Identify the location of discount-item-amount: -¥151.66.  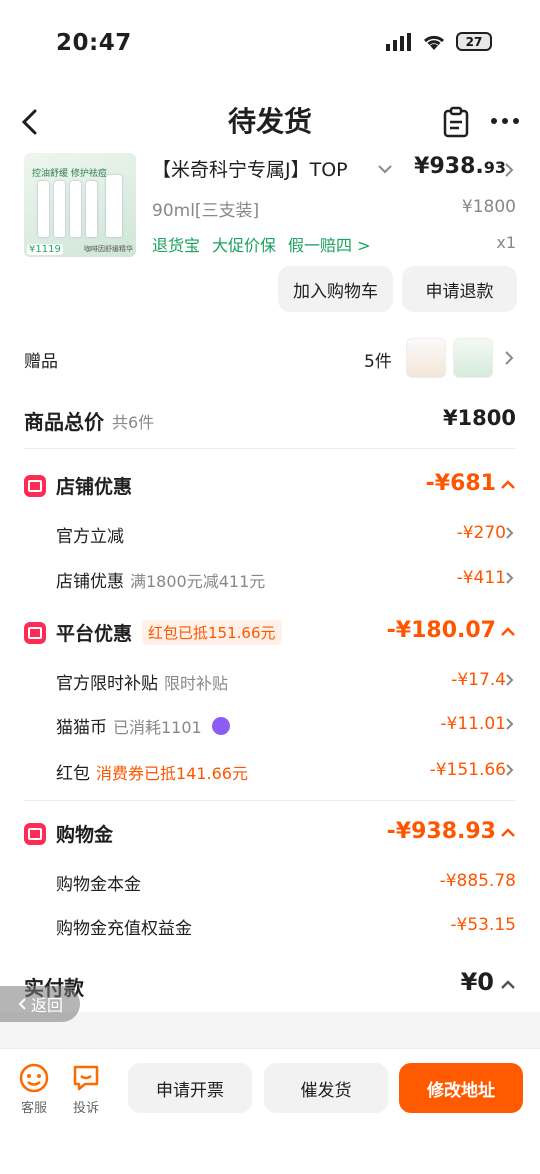
(468, 770).